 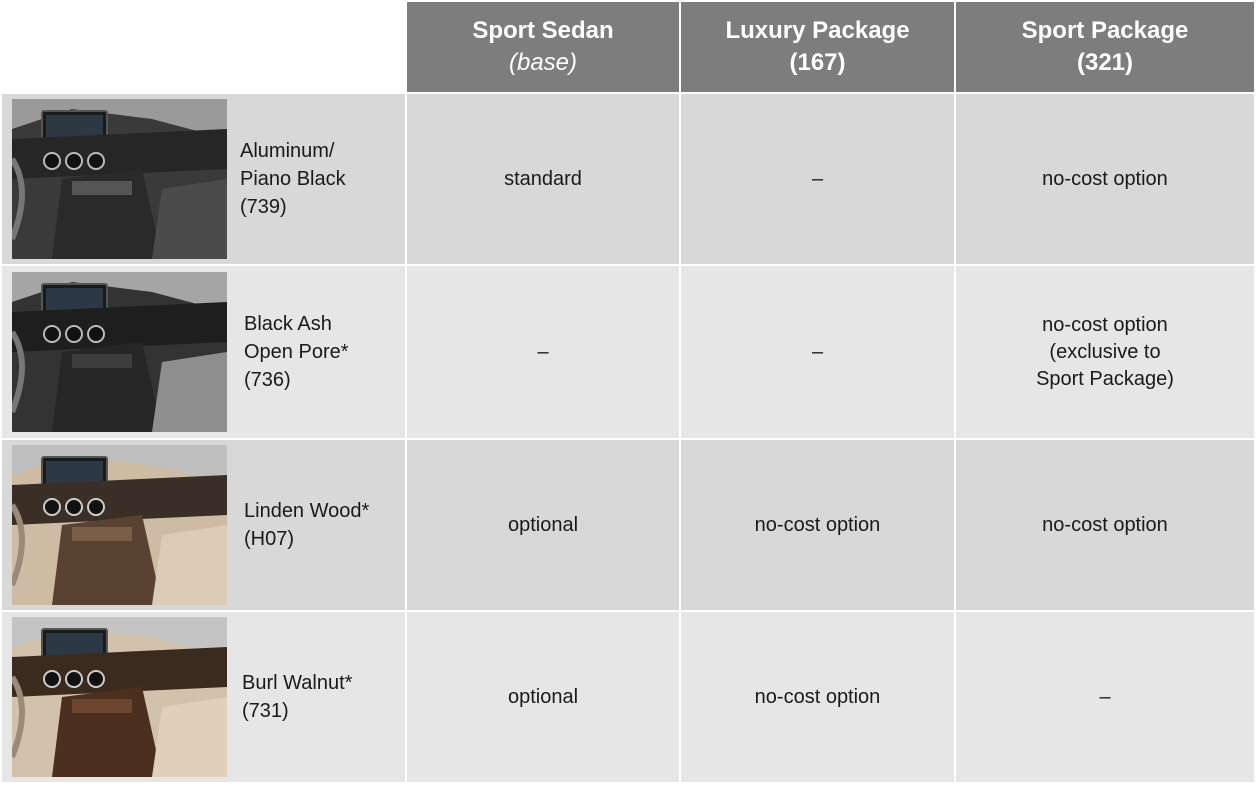 What do you see at coordinates (297, 683) in the screenshot?
I see `trim-name-line: Burl Walnut*` at bounding box center [297, 683].